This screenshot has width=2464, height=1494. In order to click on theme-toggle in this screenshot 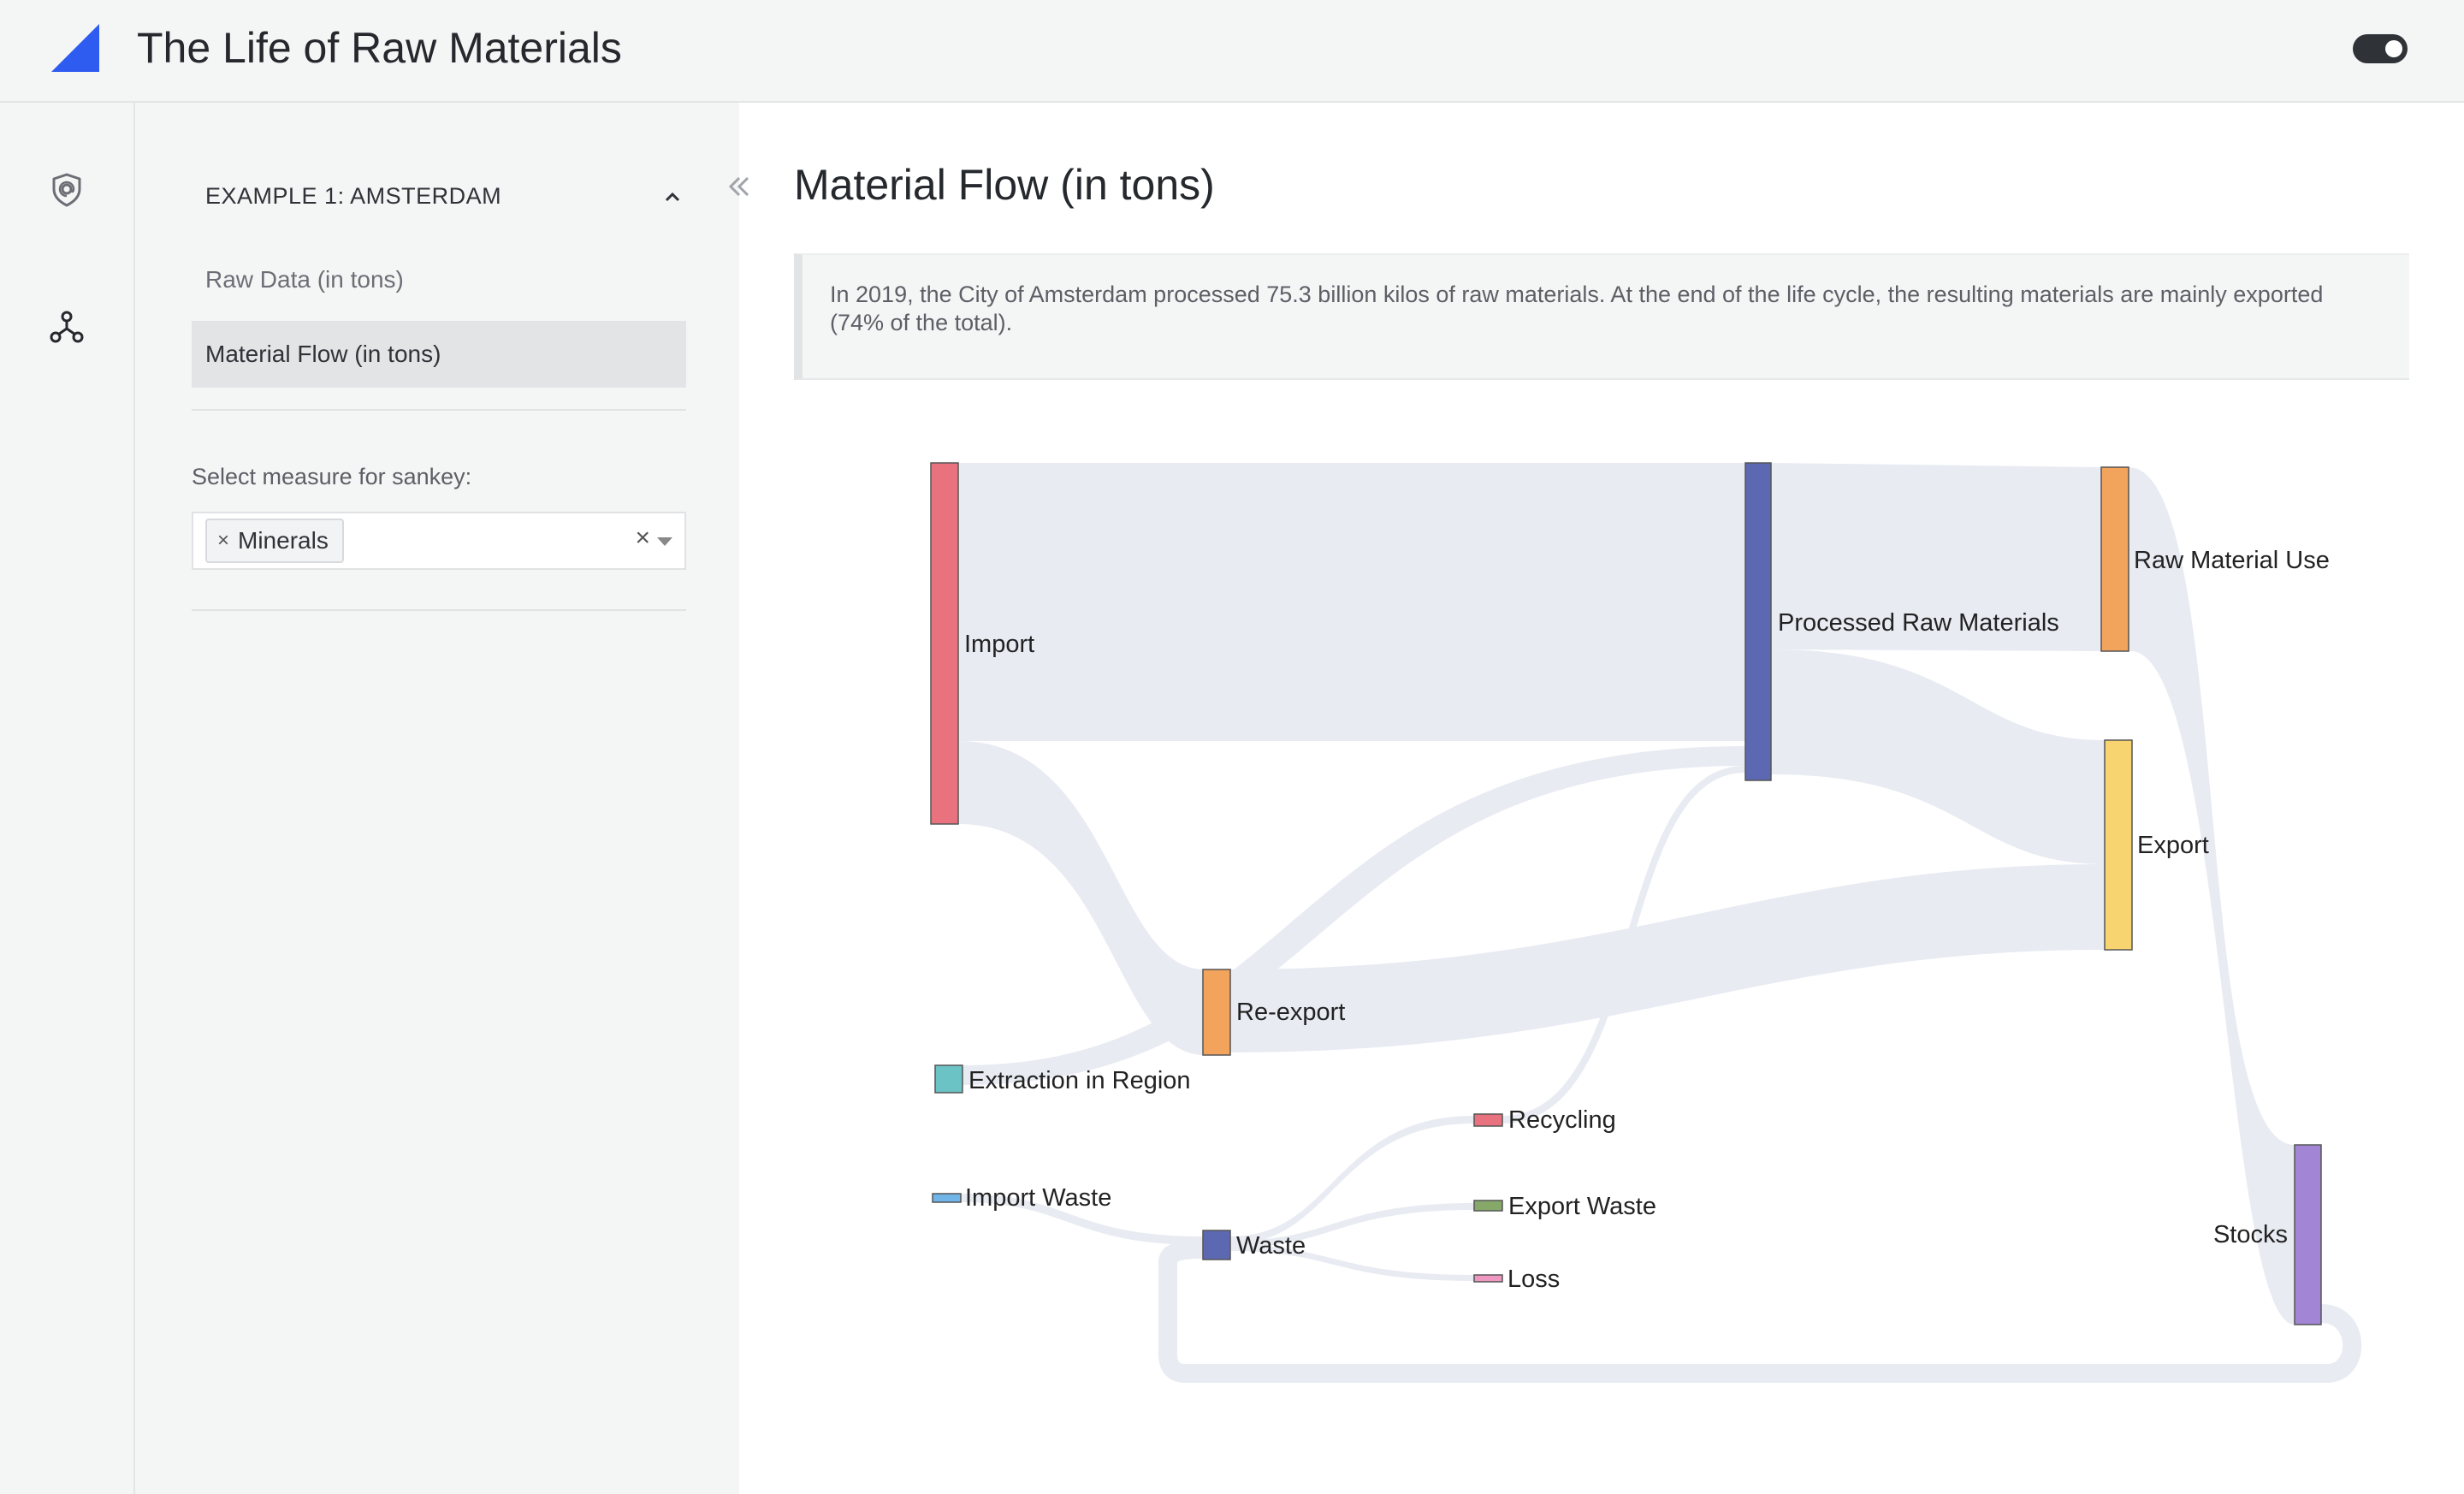, I will do `click(2380, 48)`.